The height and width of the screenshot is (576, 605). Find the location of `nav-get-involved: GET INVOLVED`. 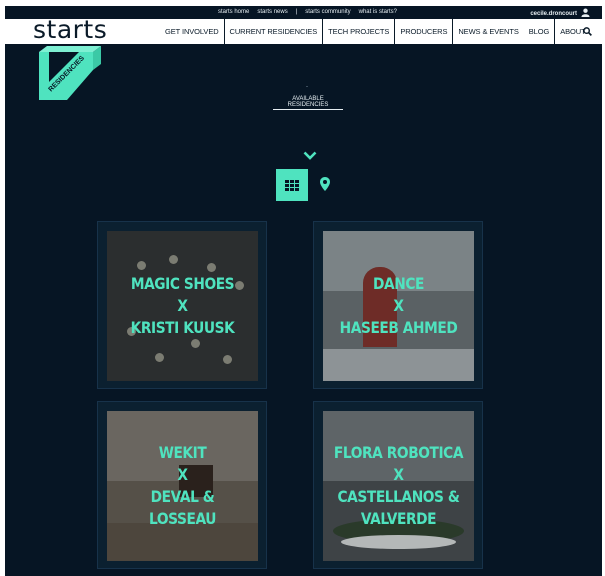

nav-get-involved: GET INVOLVED is located at coordinates (192, 31).